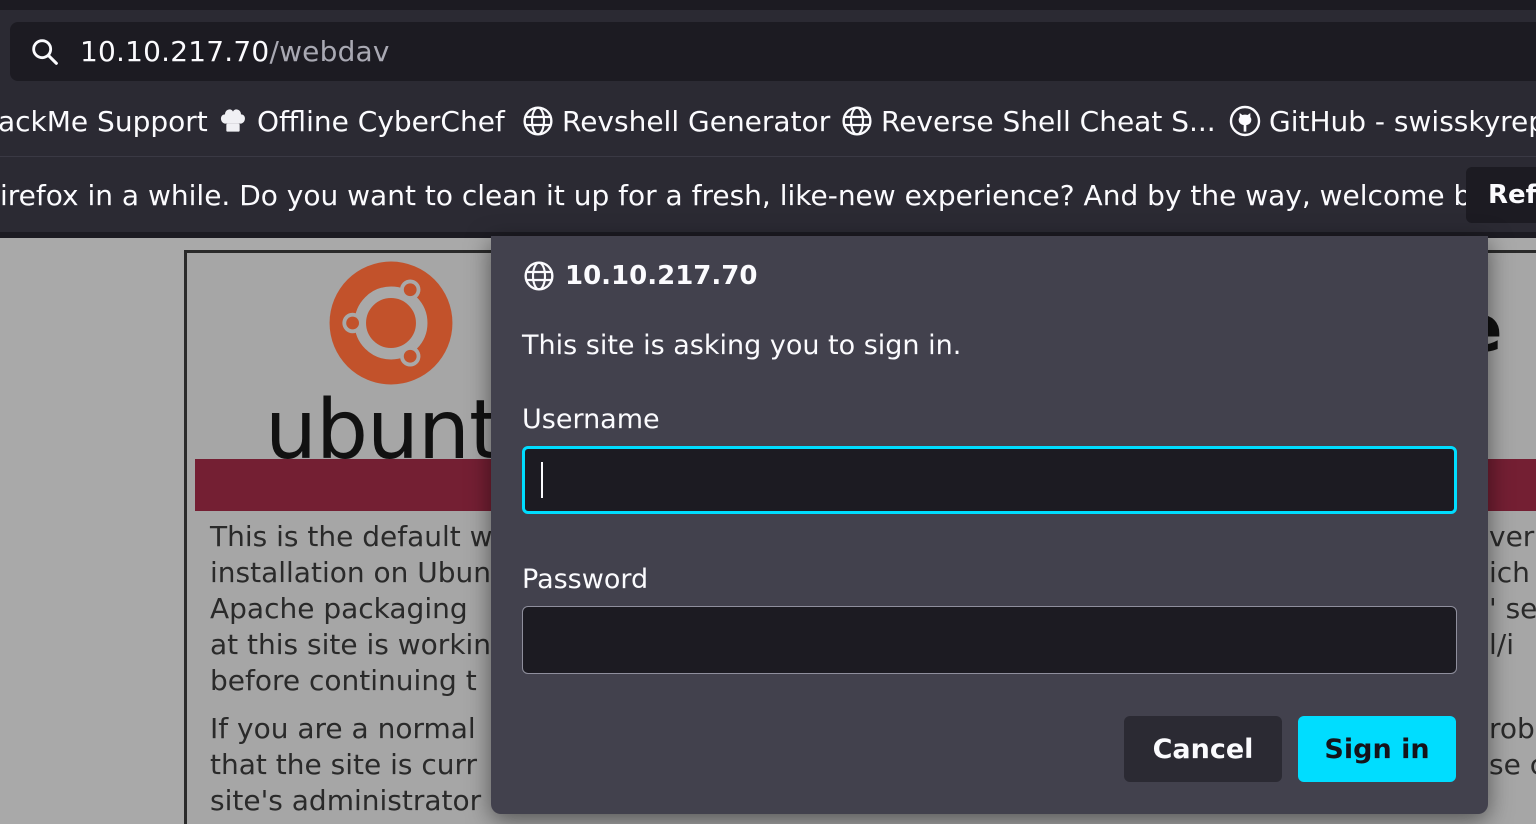 The height and width of the screenshot is (824, 1536). I want to click on dialog-prompt: This site is asking you to sign in., so click(742, 345).